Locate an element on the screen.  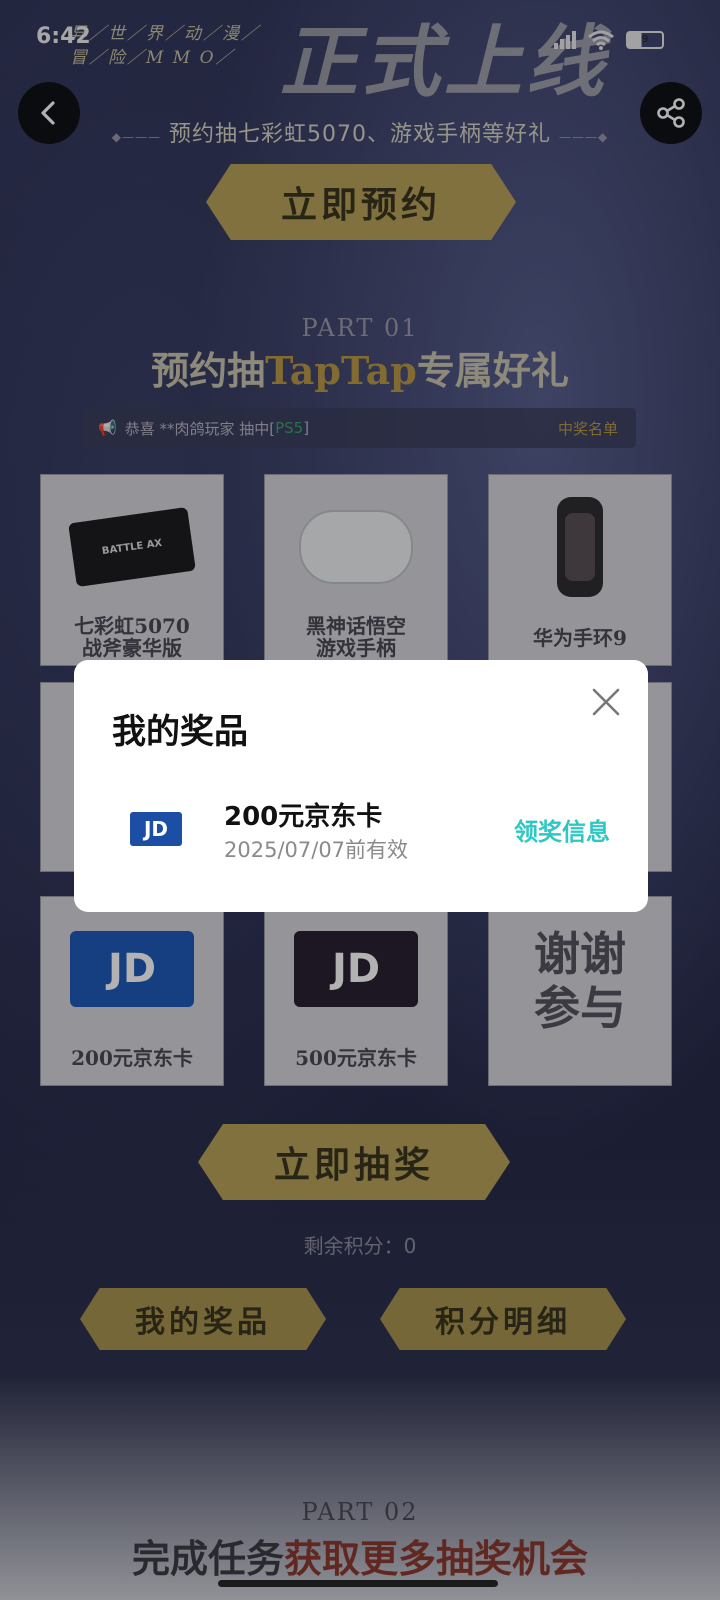
claim-info-link: 领奖信息 is located at coordinates (562, 829).